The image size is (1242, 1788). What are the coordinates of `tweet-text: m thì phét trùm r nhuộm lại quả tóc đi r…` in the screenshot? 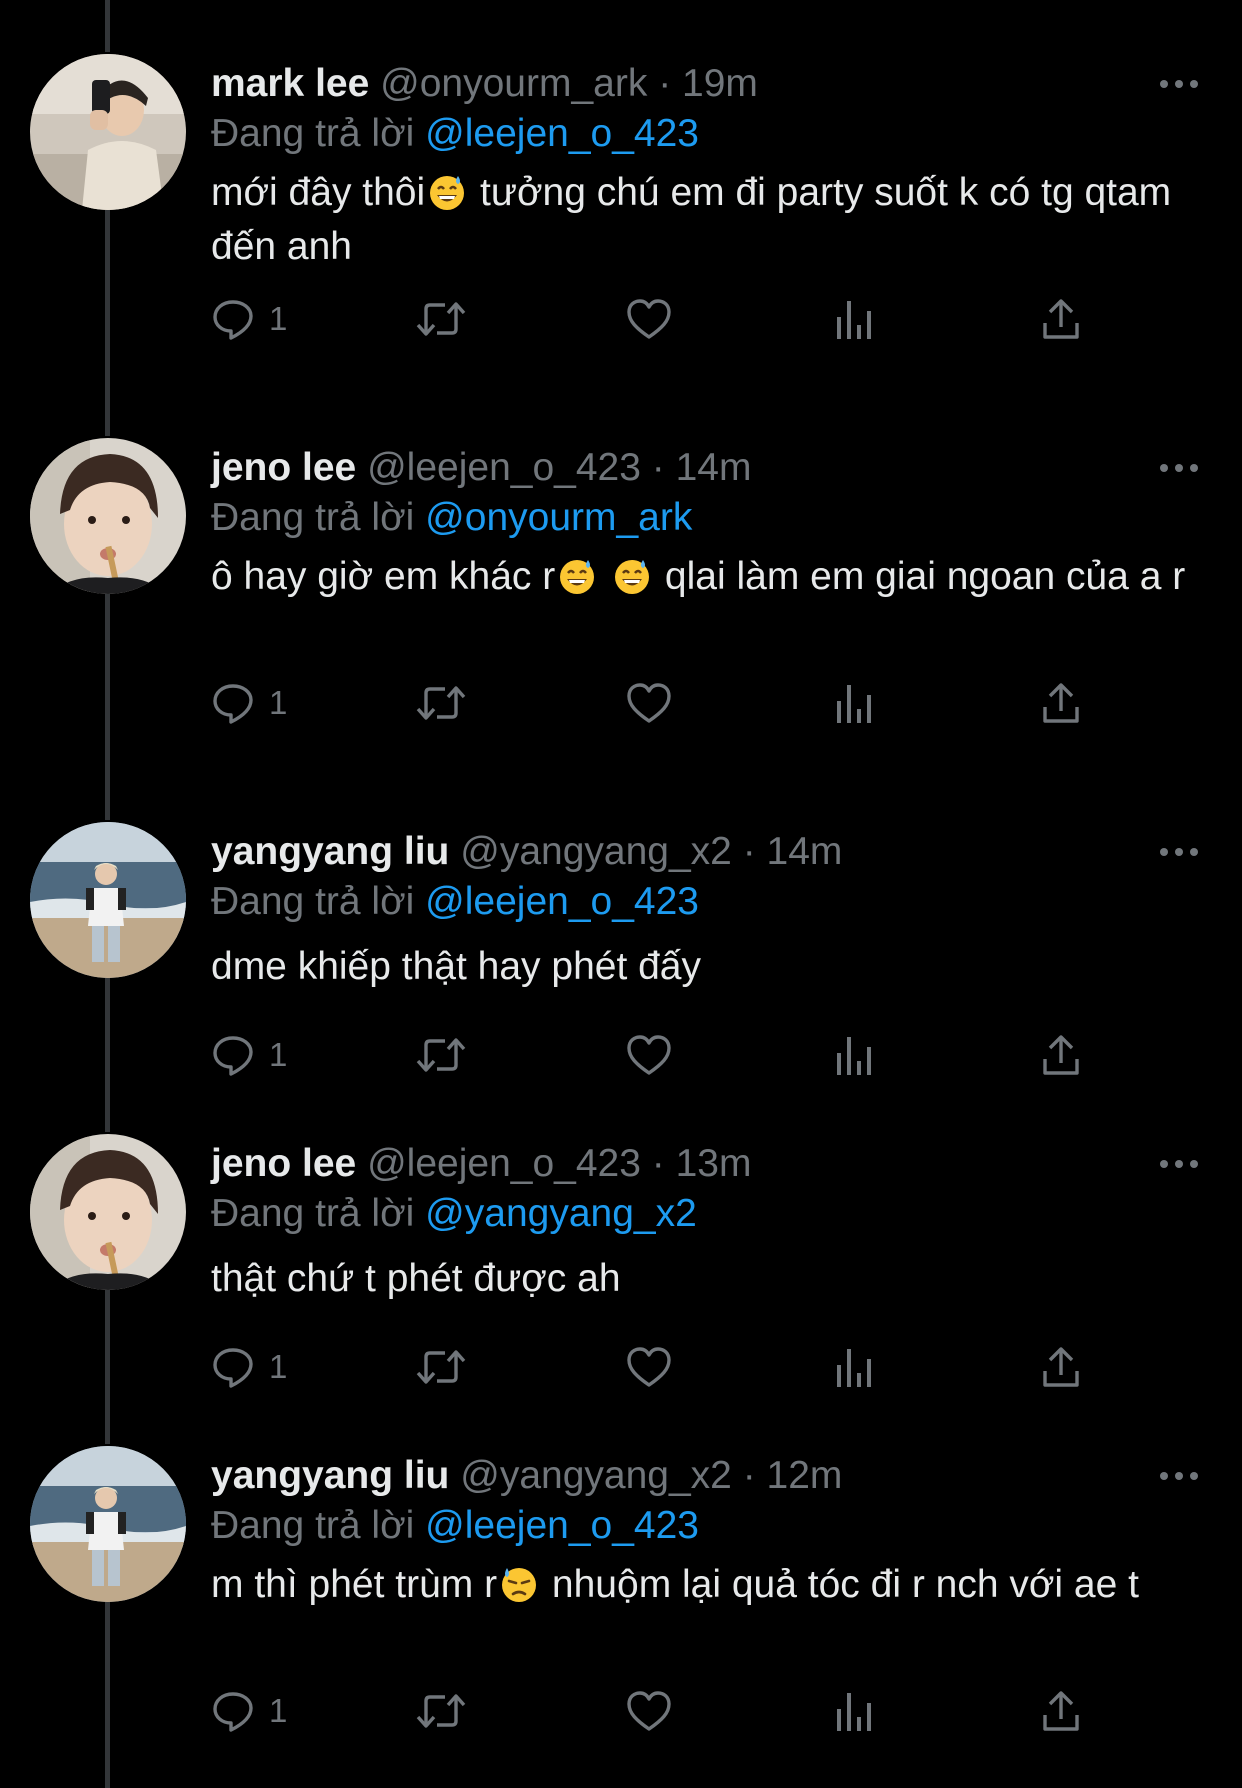 It's located at (706, 1585).